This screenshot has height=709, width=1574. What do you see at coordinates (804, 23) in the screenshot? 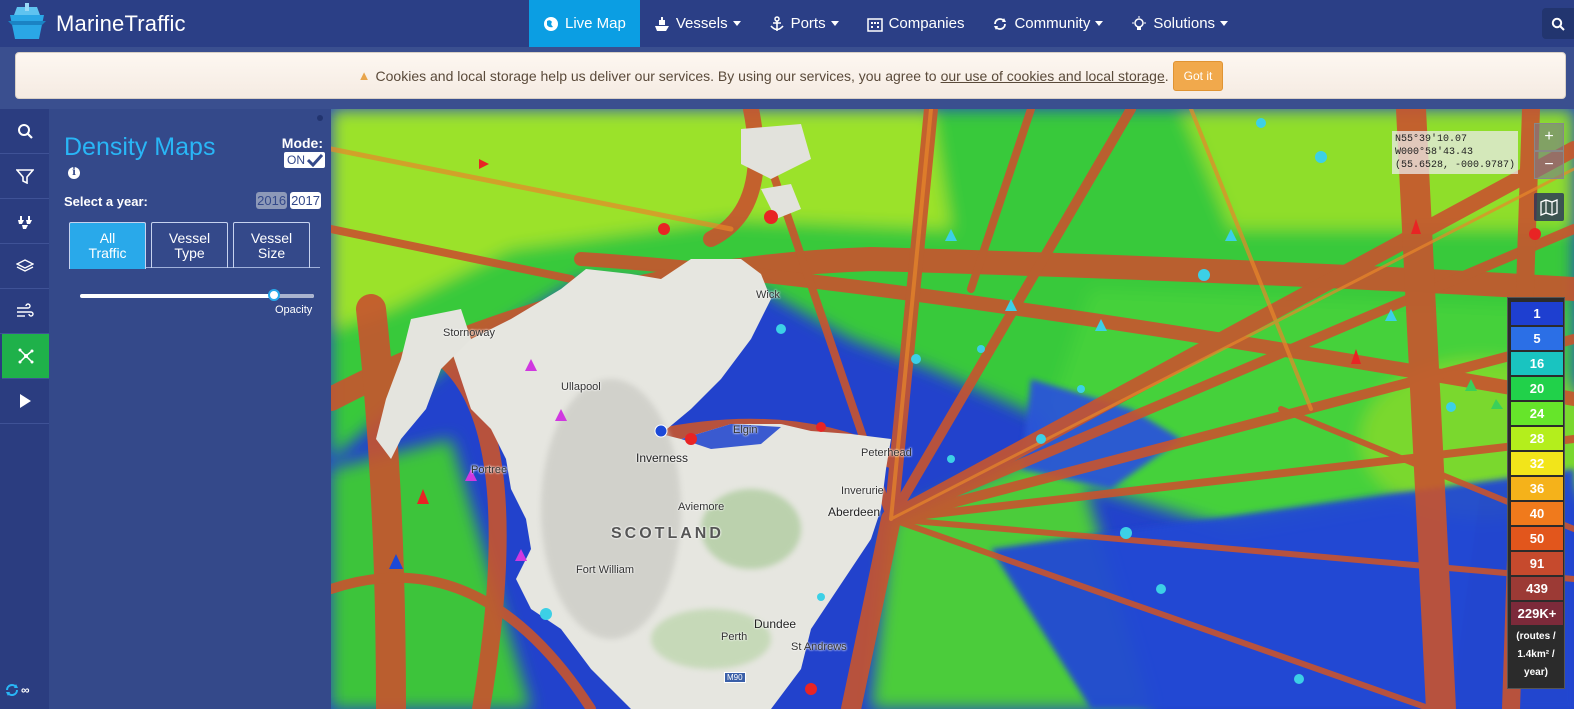
I see `nav-ports: Ports` at bounding box center [804, 23].